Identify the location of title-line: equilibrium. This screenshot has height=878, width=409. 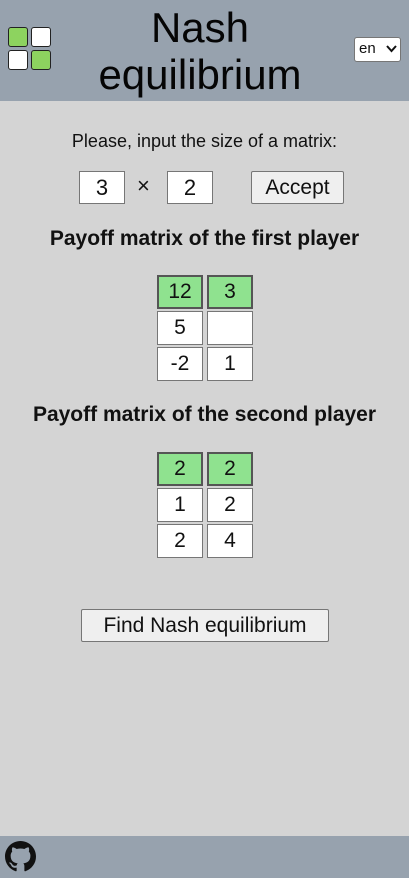
(200, 74).